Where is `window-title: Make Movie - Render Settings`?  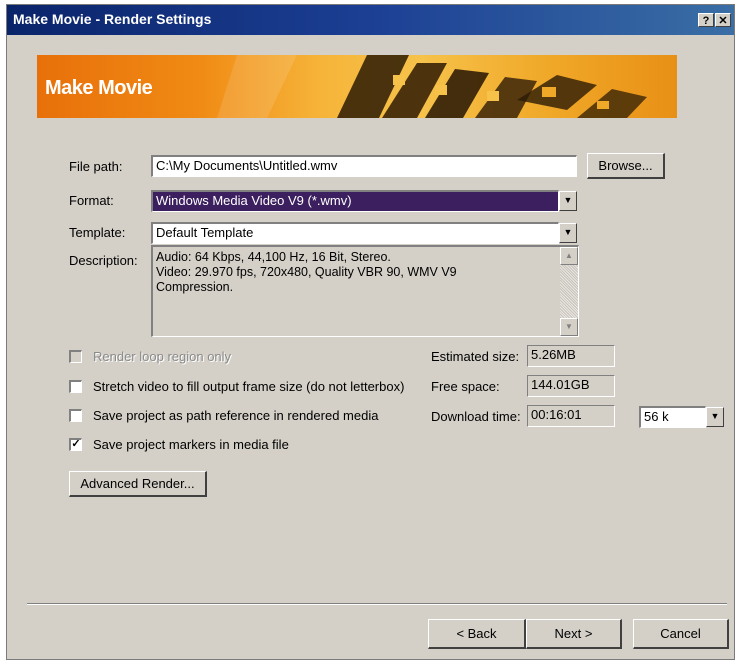
window-title: Make Movie - Render Settings is located at coordinates (112, 19).